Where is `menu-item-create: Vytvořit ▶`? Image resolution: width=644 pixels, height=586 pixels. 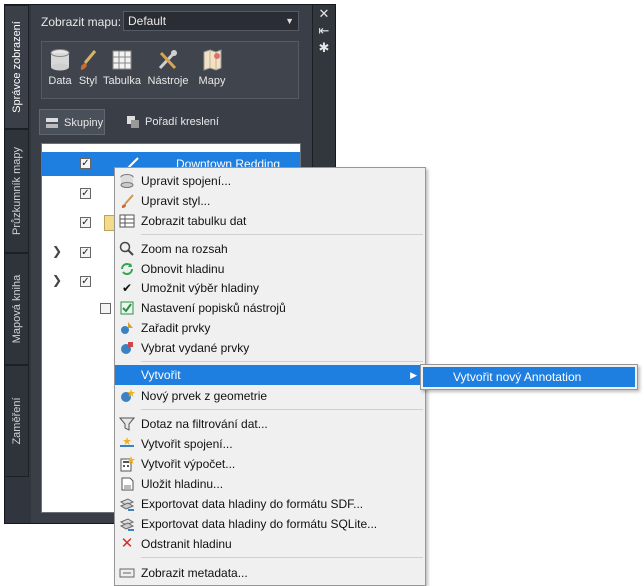
menu-item-create: Vytvořit ▶ is located at coordinates (270, 375).